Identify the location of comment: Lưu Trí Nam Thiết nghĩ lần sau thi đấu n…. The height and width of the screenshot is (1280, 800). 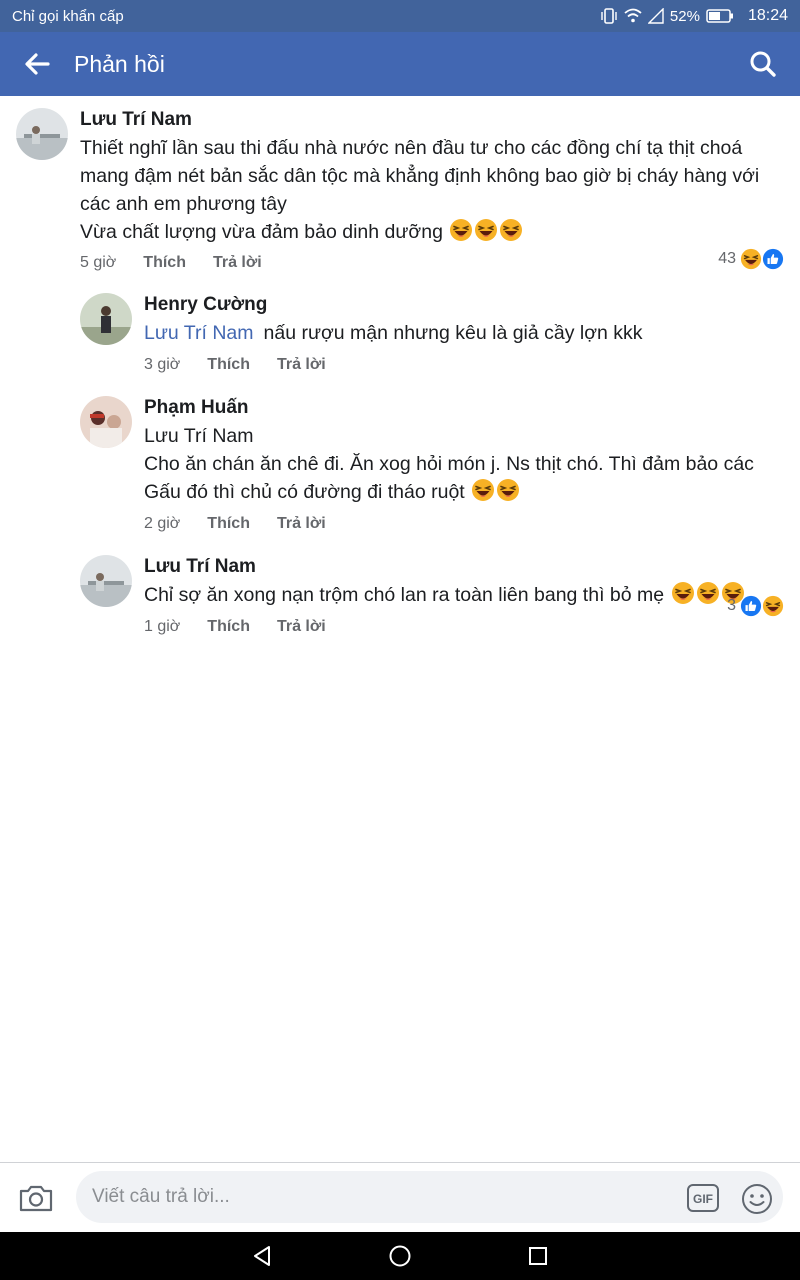
(400, 185).